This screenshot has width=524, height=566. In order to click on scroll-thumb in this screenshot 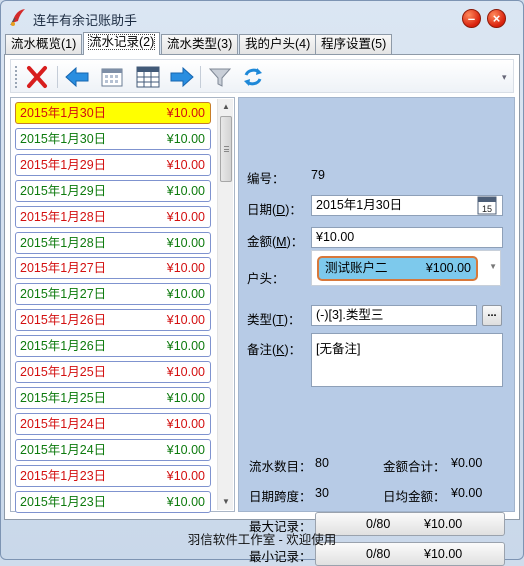, I will do `click(226, 149)`.